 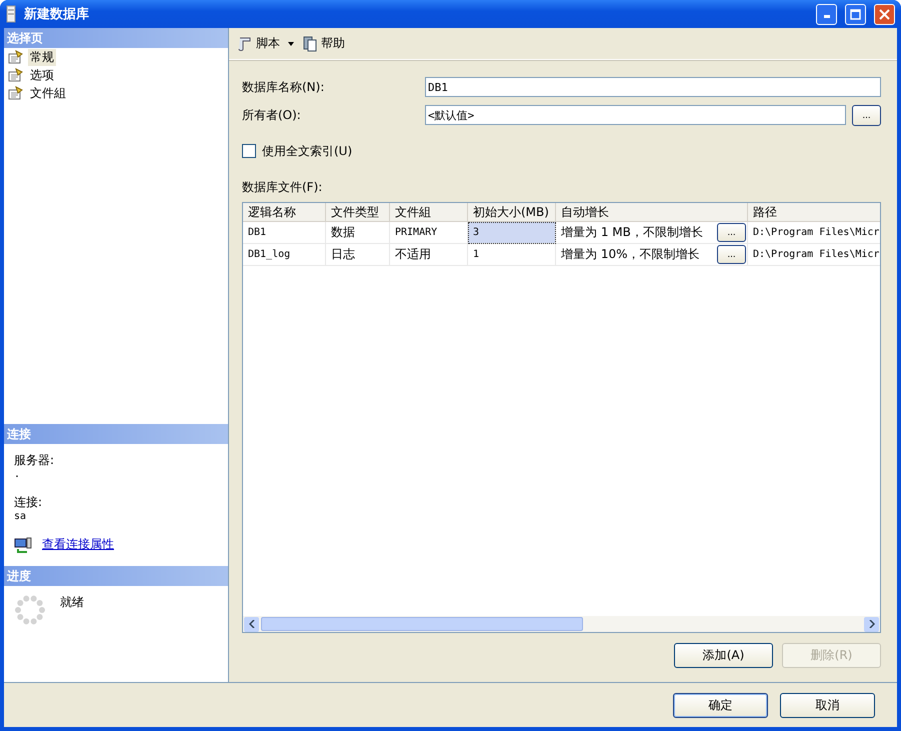 I want to click on checkbox-label: 使用全文索引(U), so click(x=307, y=151).